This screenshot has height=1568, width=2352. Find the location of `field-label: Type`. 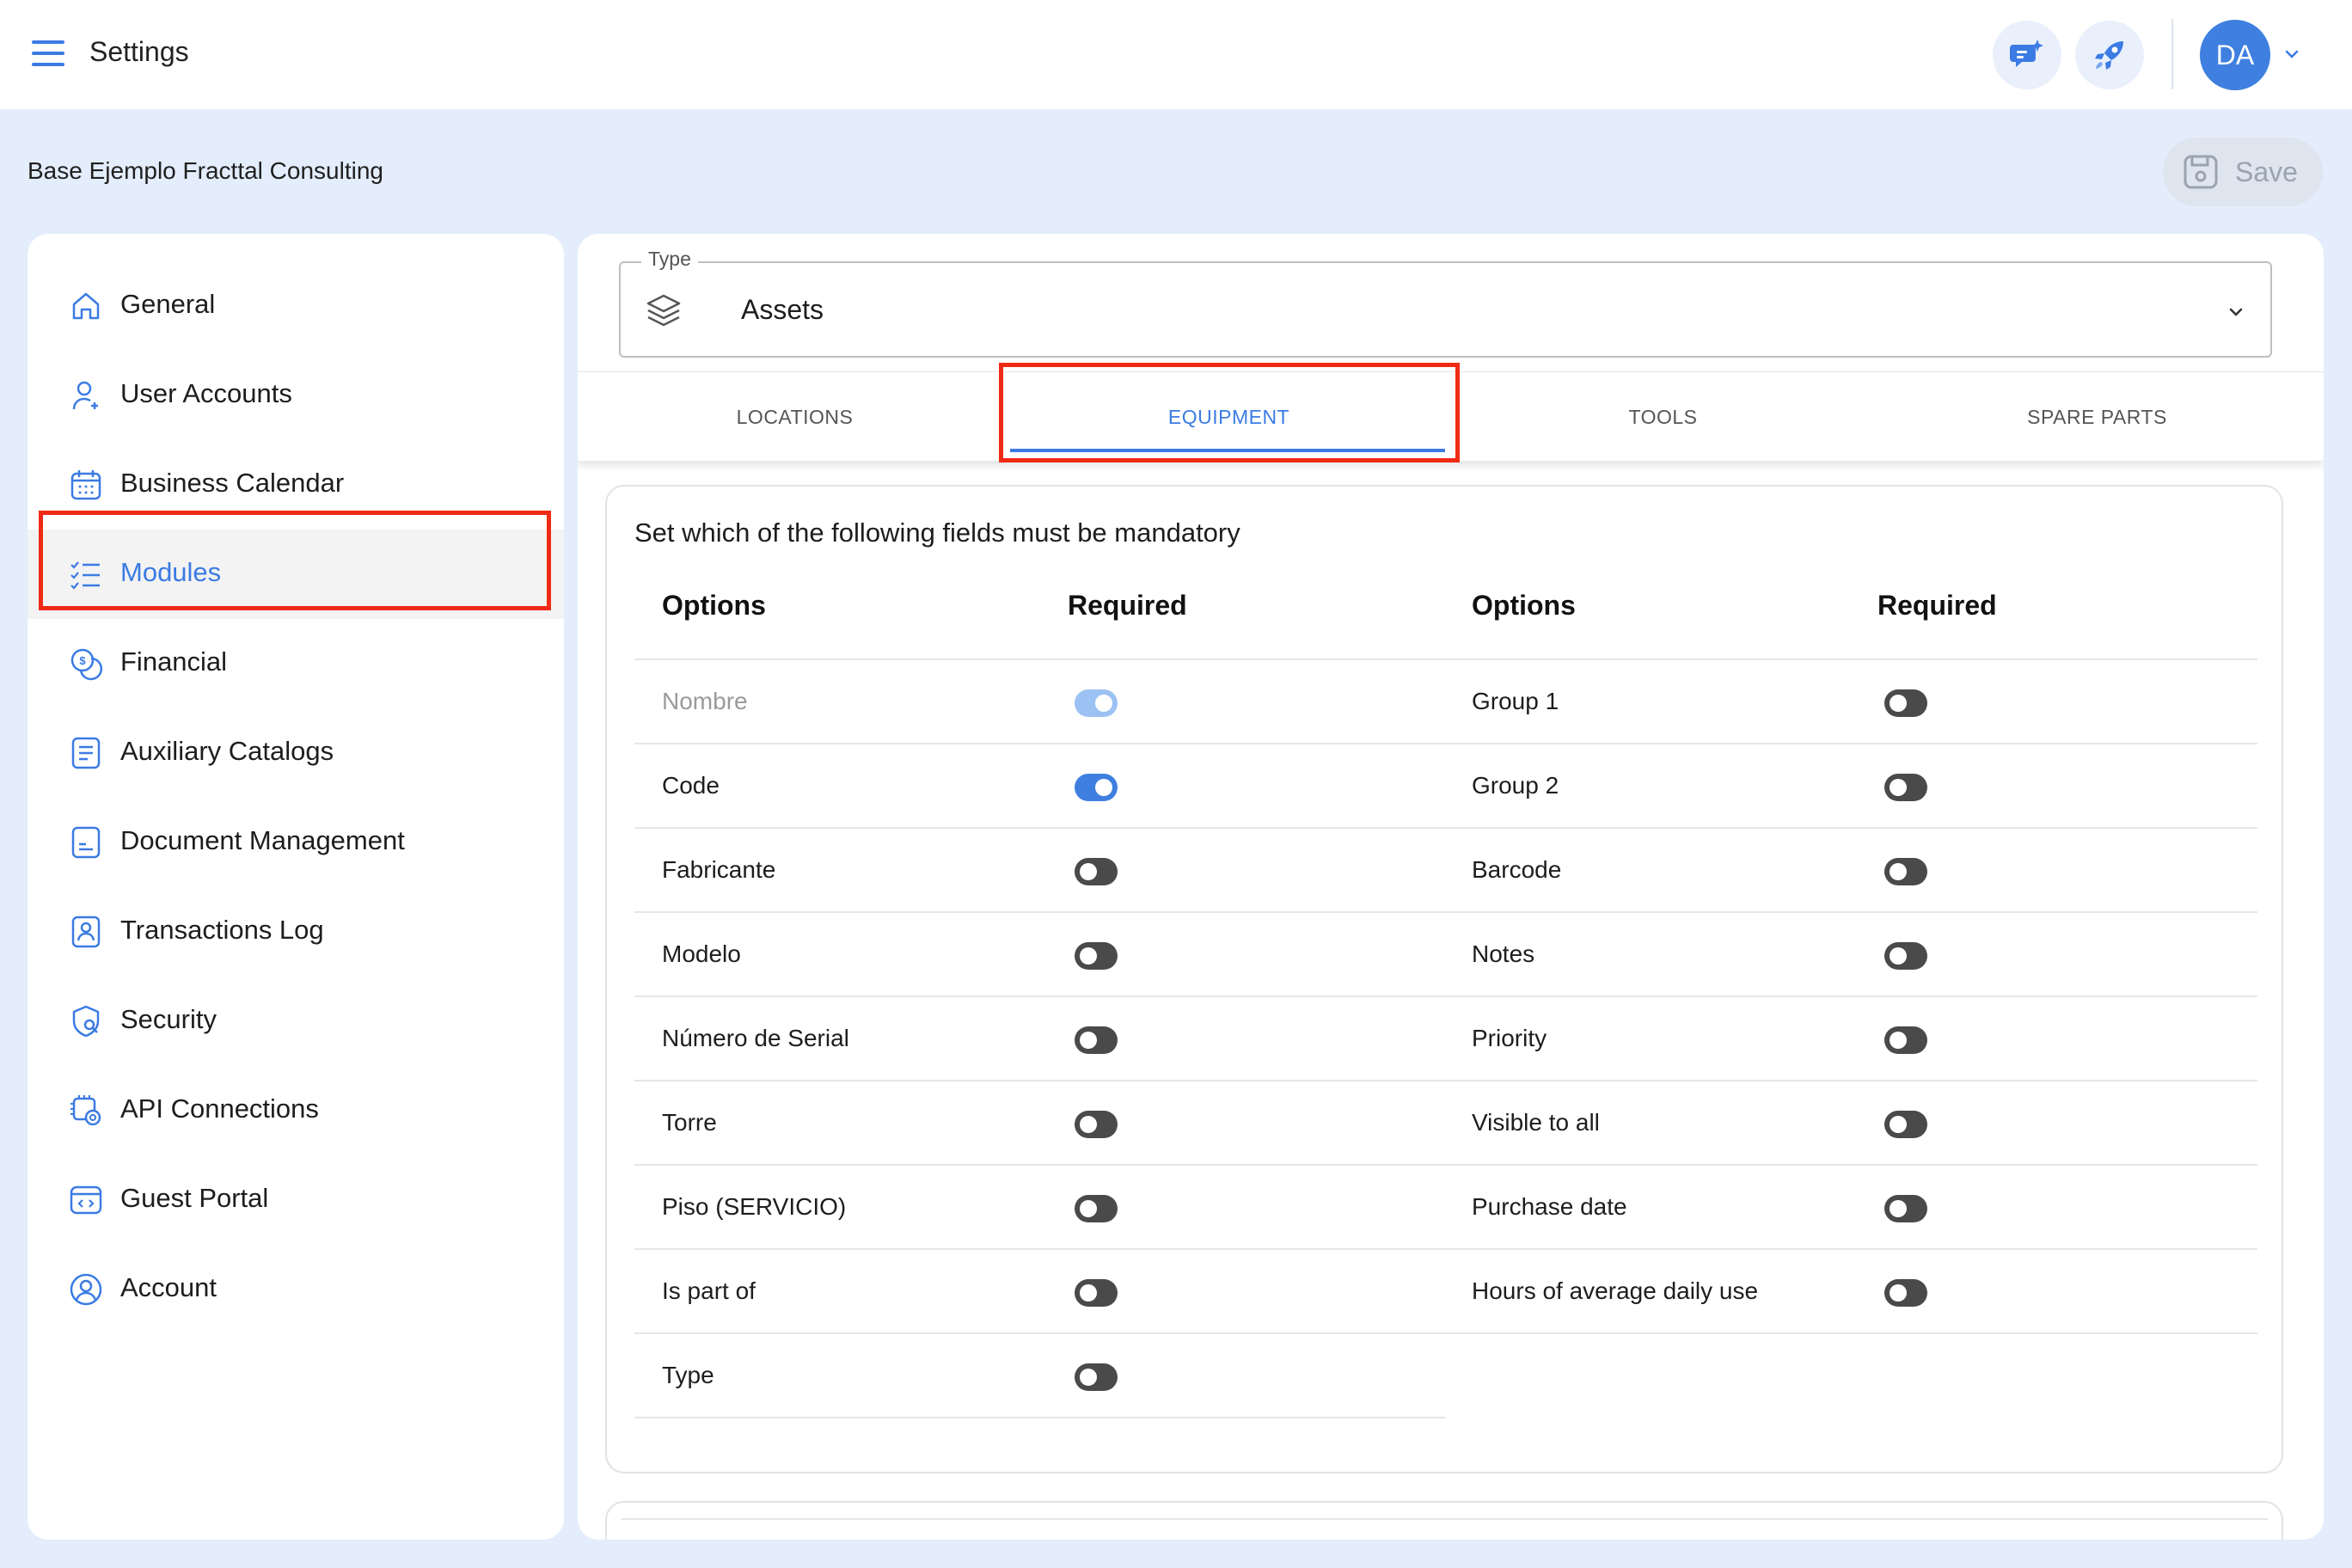

field-label: Type is located at coordinates (688, 1375).